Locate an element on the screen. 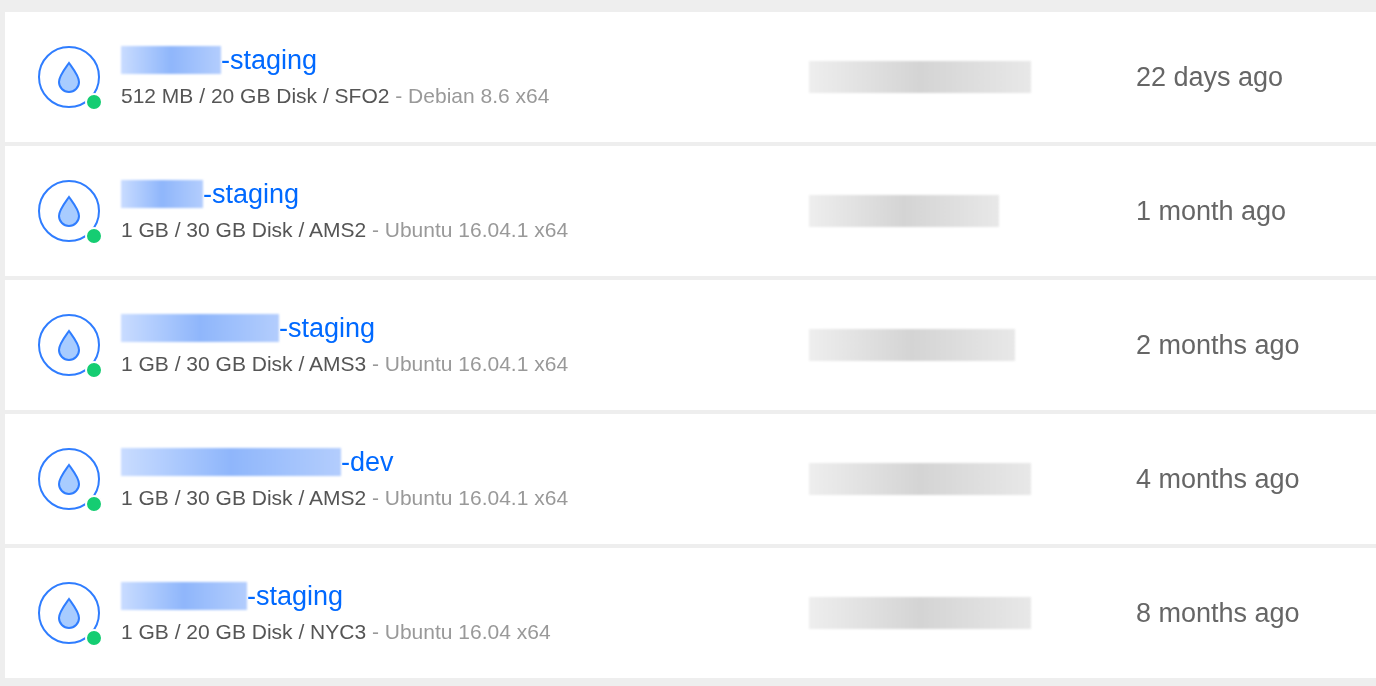 The width and height of the screenshot is (1376, 686). droplet-specs: 512 MB / 20 GB Disk / SFO2 is located at coordinates (255, 96).